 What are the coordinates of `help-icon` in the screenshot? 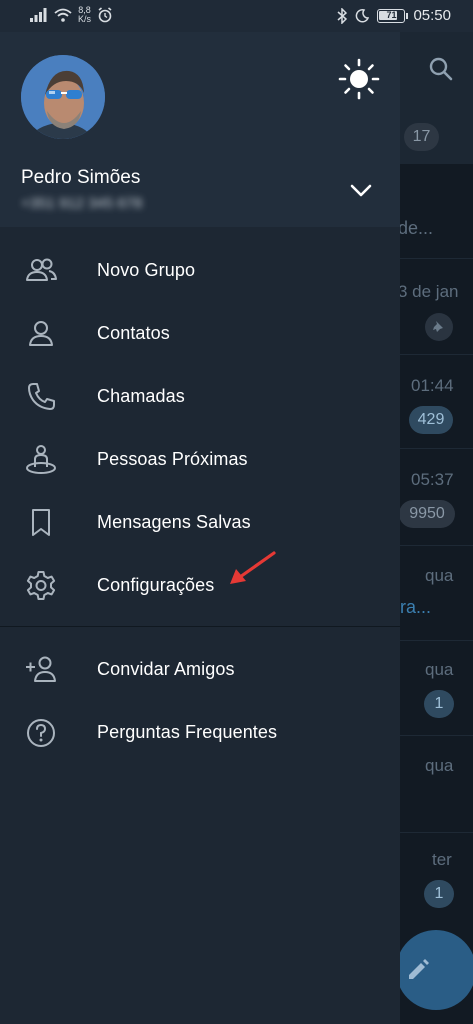 It's located at (41, 732).